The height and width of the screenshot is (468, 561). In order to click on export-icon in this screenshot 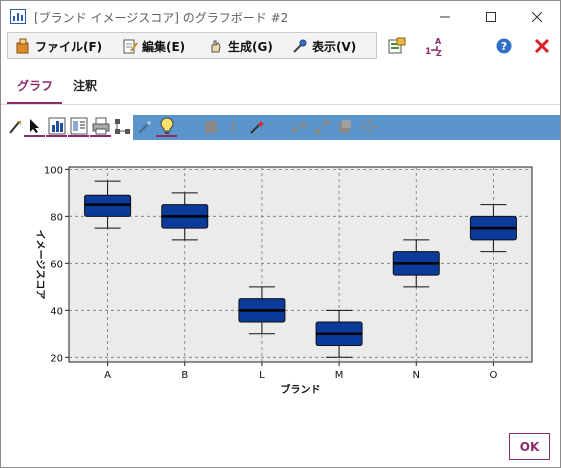, I will do `click(397, 45)`.